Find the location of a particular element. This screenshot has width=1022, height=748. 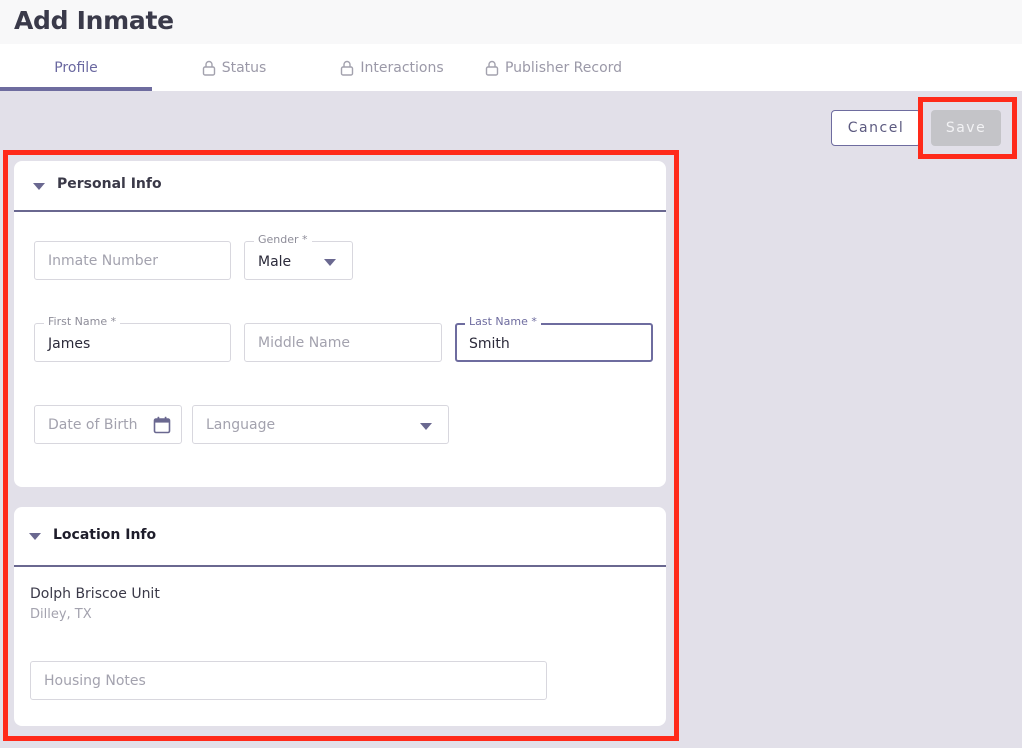

tab-status: Status is located at coordinates (234, 67).